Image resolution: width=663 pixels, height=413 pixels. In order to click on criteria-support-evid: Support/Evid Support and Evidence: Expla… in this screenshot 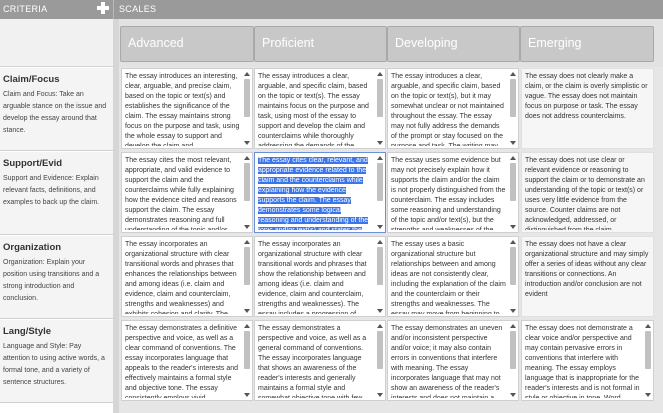, I will do `click(56, 193)`.